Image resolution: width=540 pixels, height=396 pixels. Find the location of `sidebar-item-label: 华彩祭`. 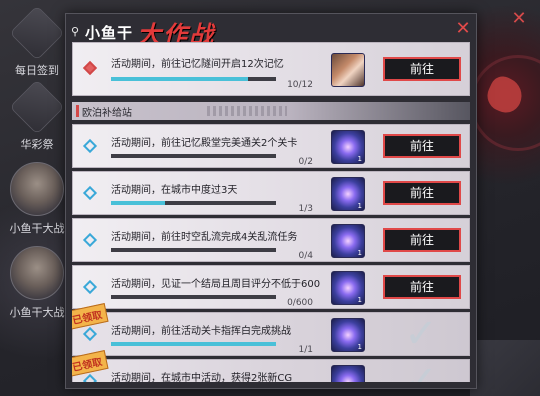

sidebar-item-label: 华彩祭 is located at coordinates (37, 144).